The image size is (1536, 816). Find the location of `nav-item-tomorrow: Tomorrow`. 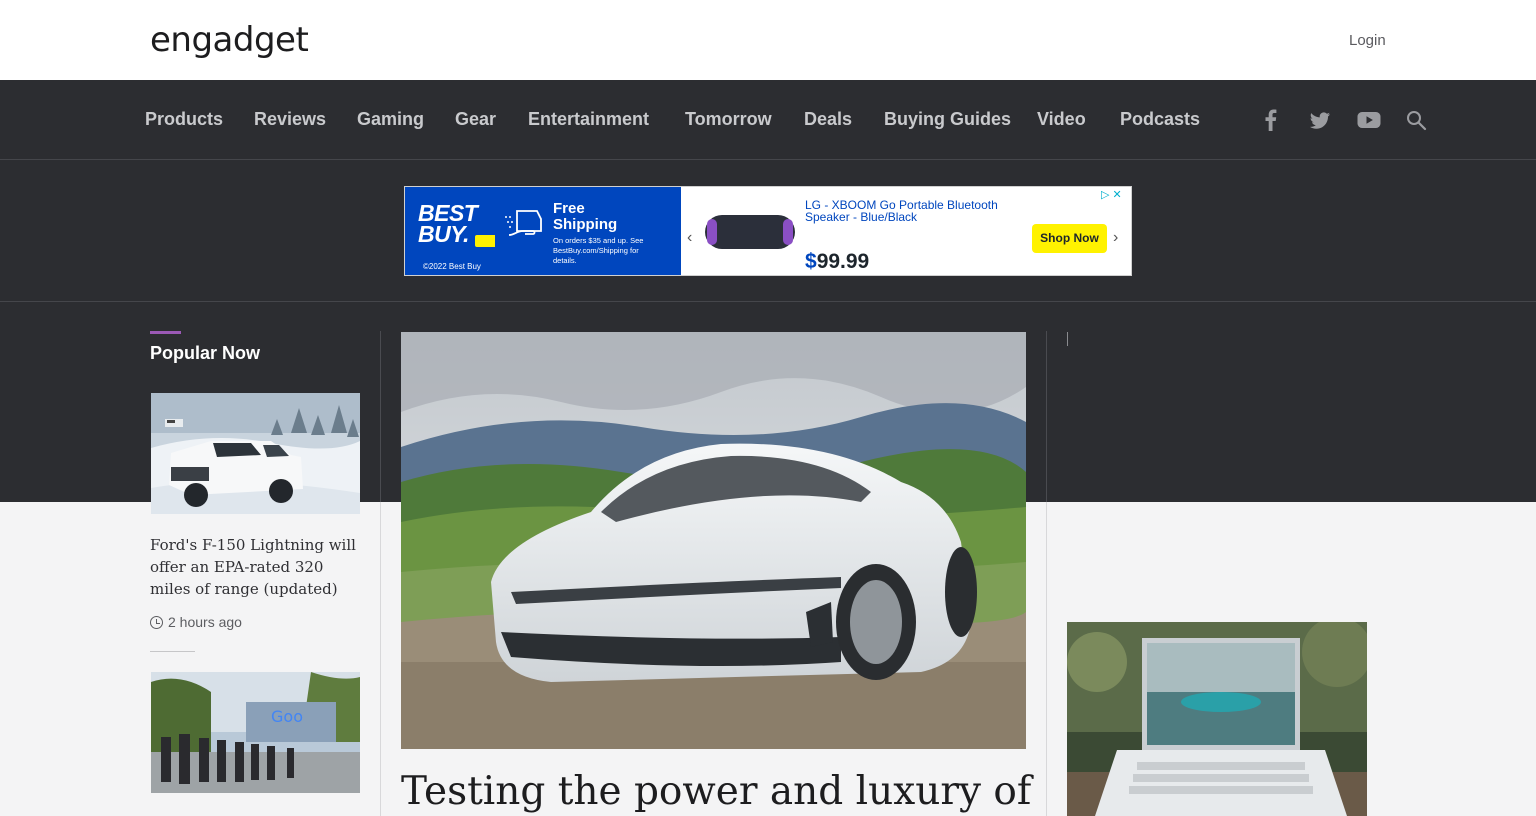

nav-item-tomorrow: Tomorrow is located at coordinates (728, 119).